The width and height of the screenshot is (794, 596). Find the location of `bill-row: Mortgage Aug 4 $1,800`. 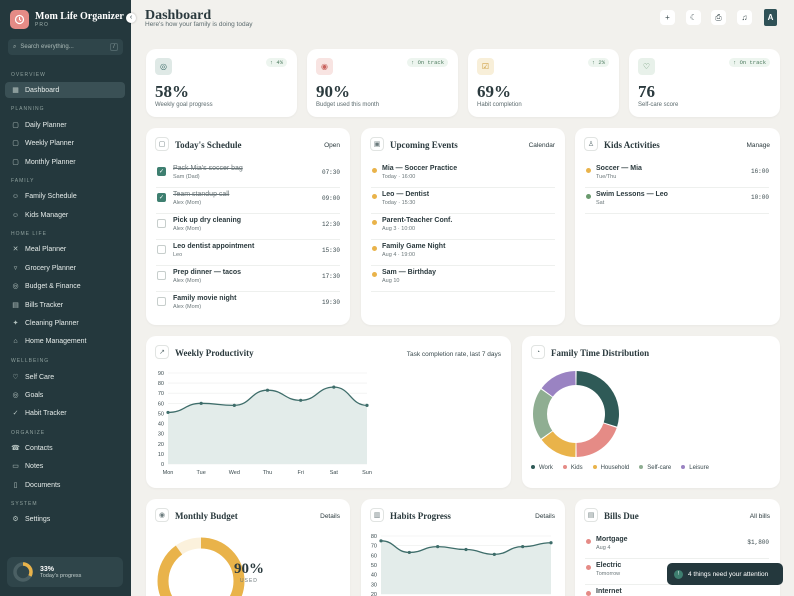

bill-row: Mortgage Aug 4 $1,800 is located at coordinates (677, 546).